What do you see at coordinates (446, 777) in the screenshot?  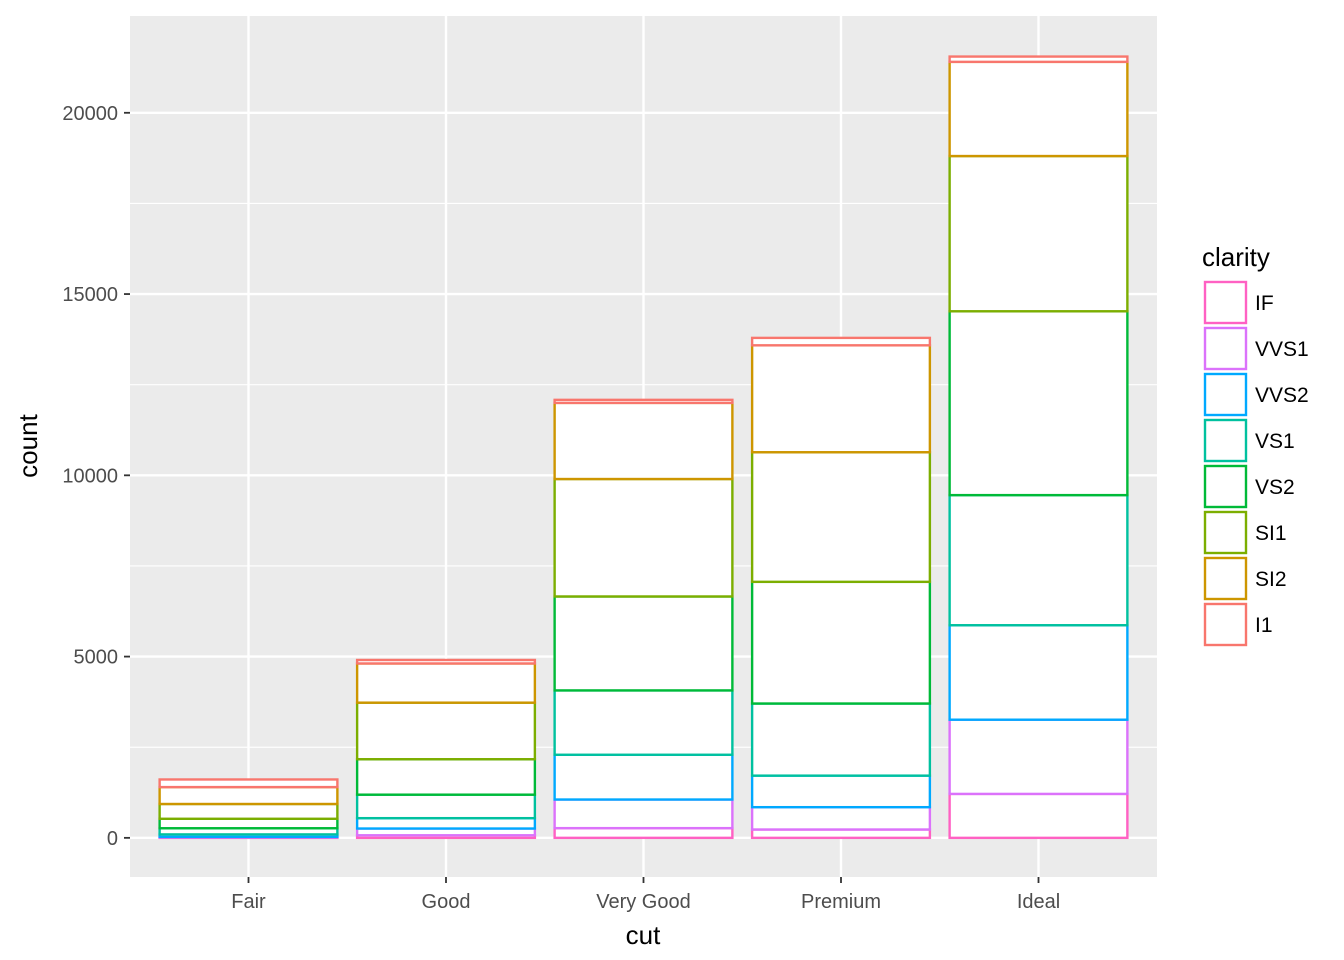 I see `bar-segment-good-vs2` at bounding box center [446, 777].